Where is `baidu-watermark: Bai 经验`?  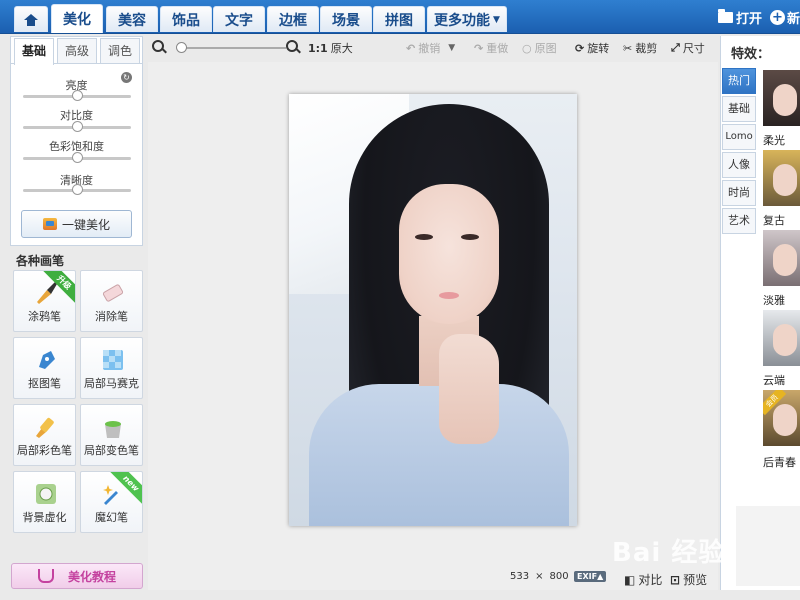 baidu-watermark: Bai 经验 is located at coordinates (669, 553).